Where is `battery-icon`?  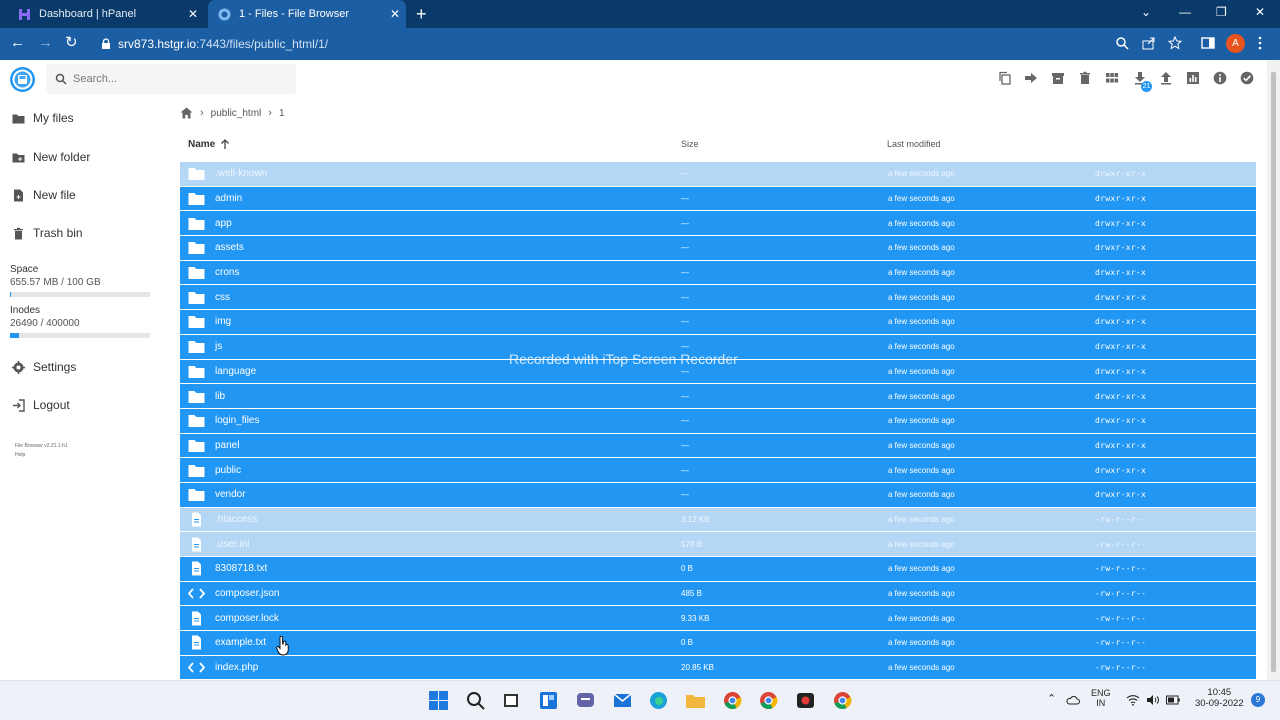 battery-icon is located at coordinates (1173, 700).